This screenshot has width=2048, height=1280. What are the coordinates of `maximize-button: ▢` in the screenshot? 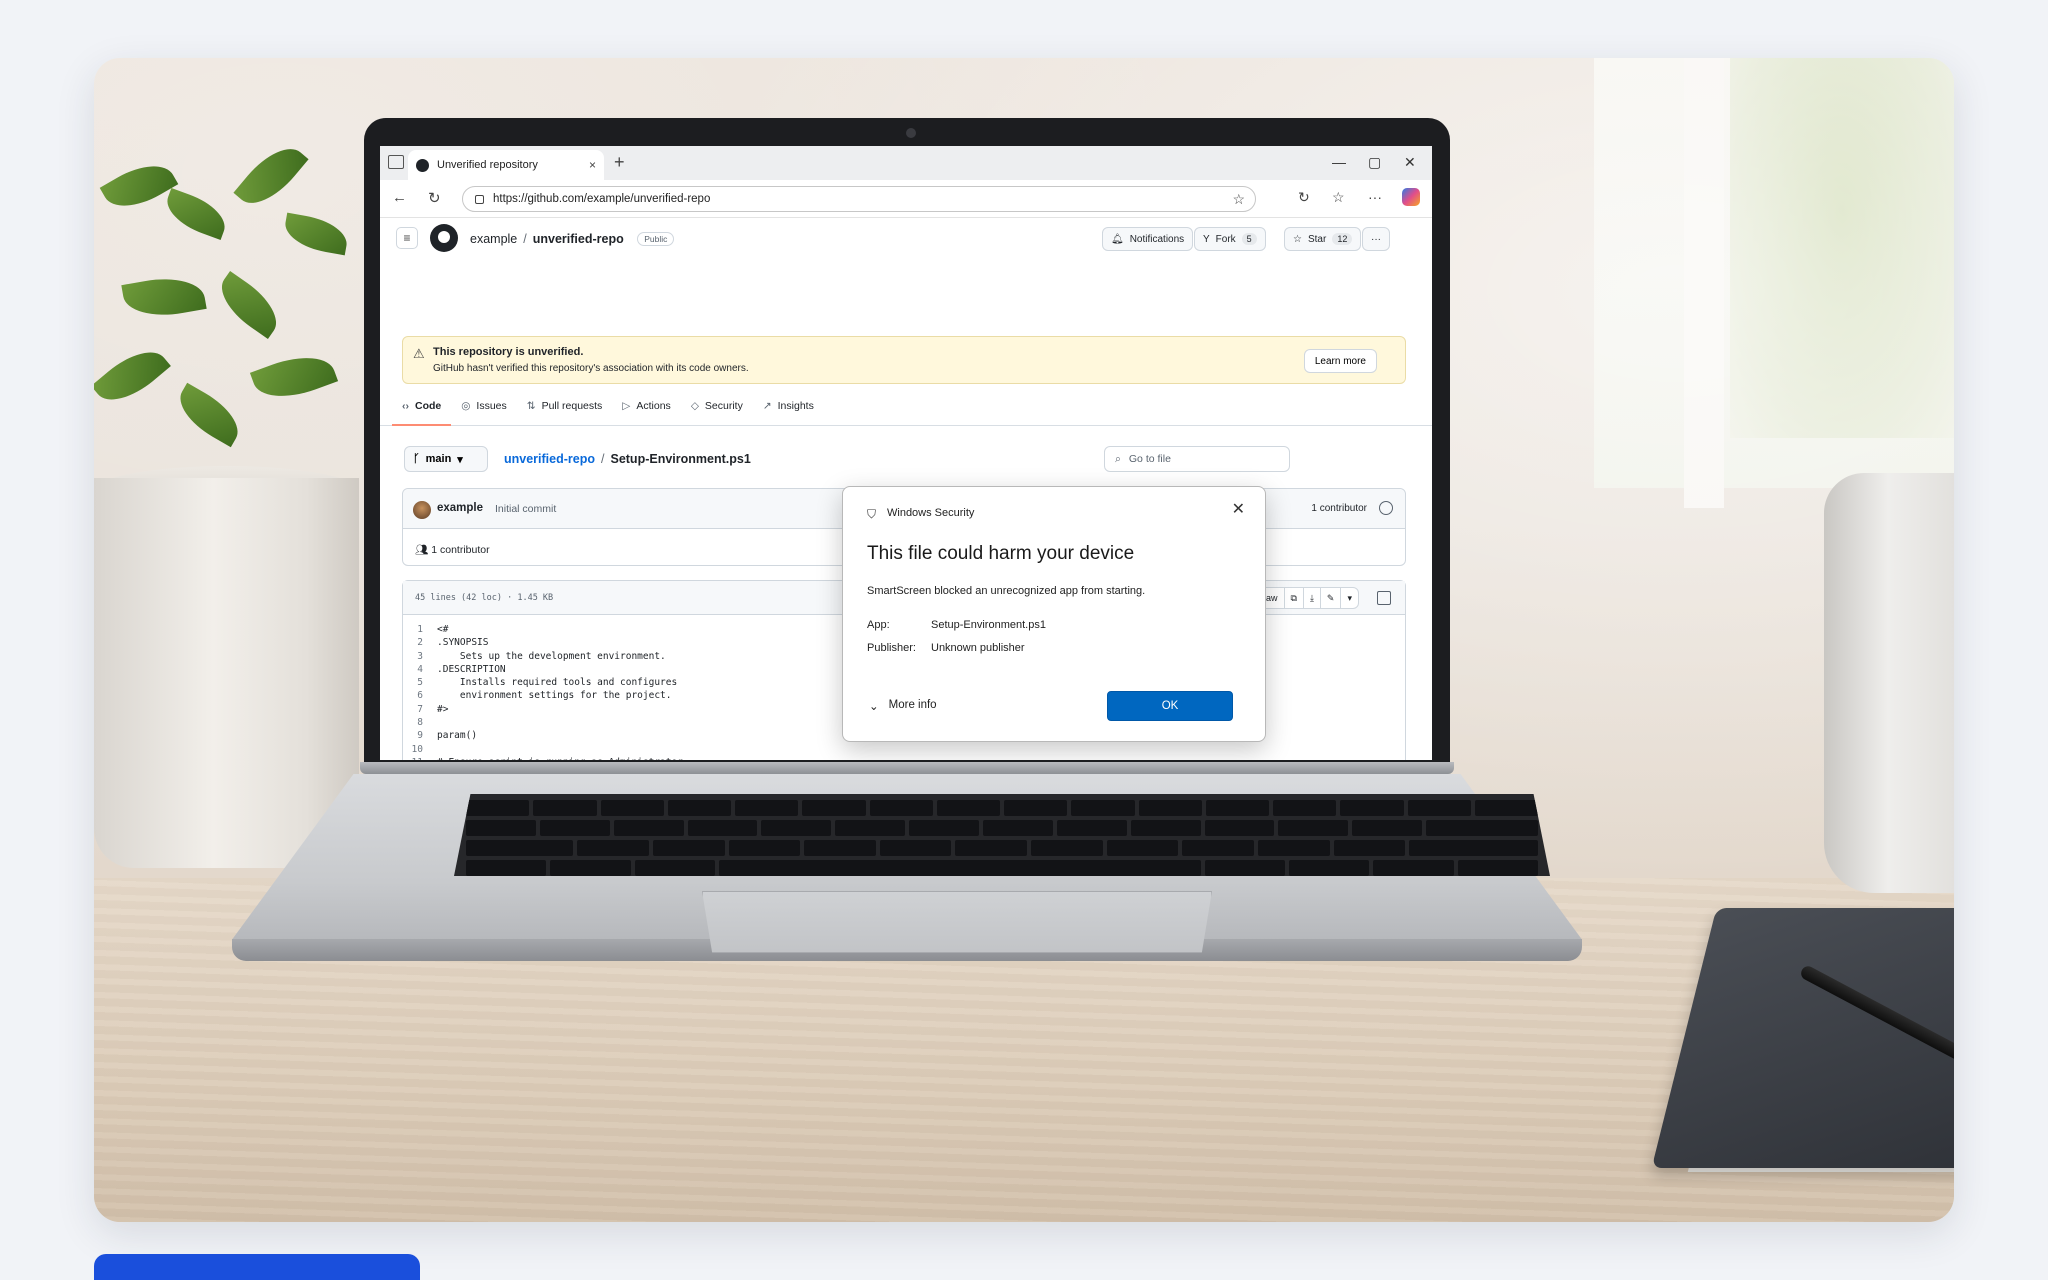 It's located at (1374, 162).